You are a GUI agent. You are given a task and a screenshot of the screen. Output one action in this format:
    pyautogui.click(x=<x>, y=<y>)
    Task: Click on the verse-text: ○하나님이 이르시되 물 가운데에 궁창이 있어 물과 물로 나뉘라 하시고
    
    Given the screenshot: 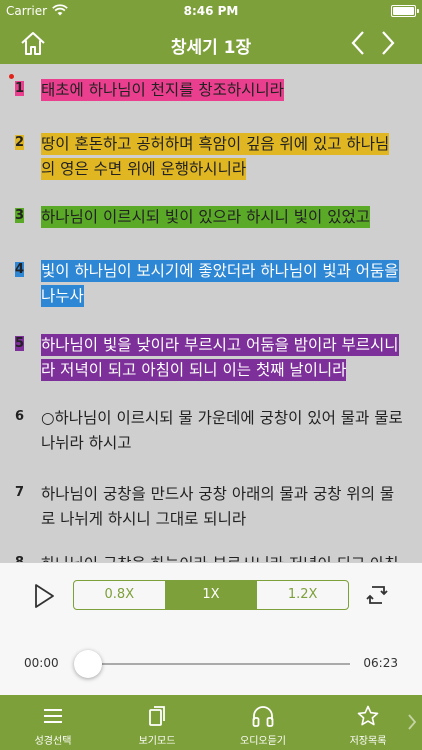 What is the action you would take?
    pyautogui.click(x=222, y=430)
    